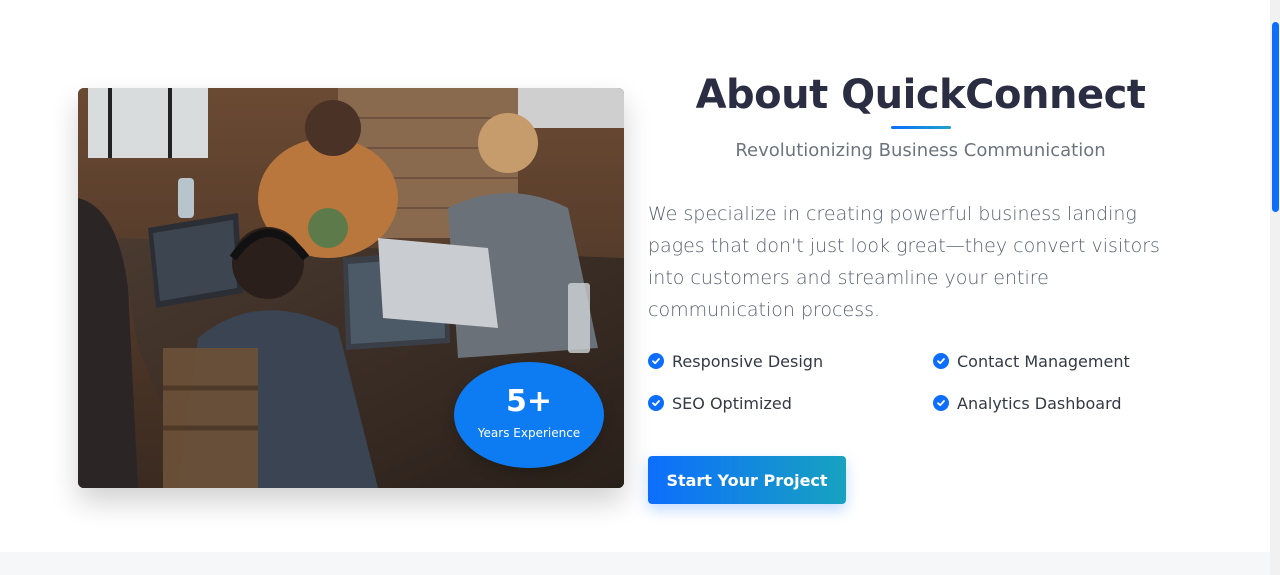 This screenshot has height=575, width=1280. I want to click on section-subtitle: Revolutionizing Business Communication, so click(920, 150).